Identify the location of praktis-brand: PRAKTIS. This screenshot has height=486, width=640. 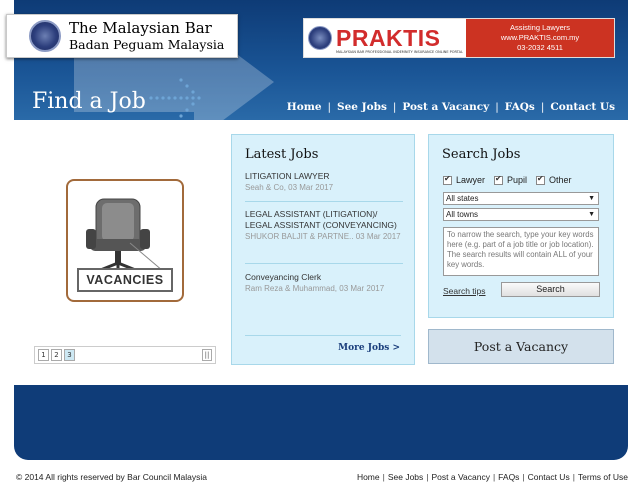
(388, 38).